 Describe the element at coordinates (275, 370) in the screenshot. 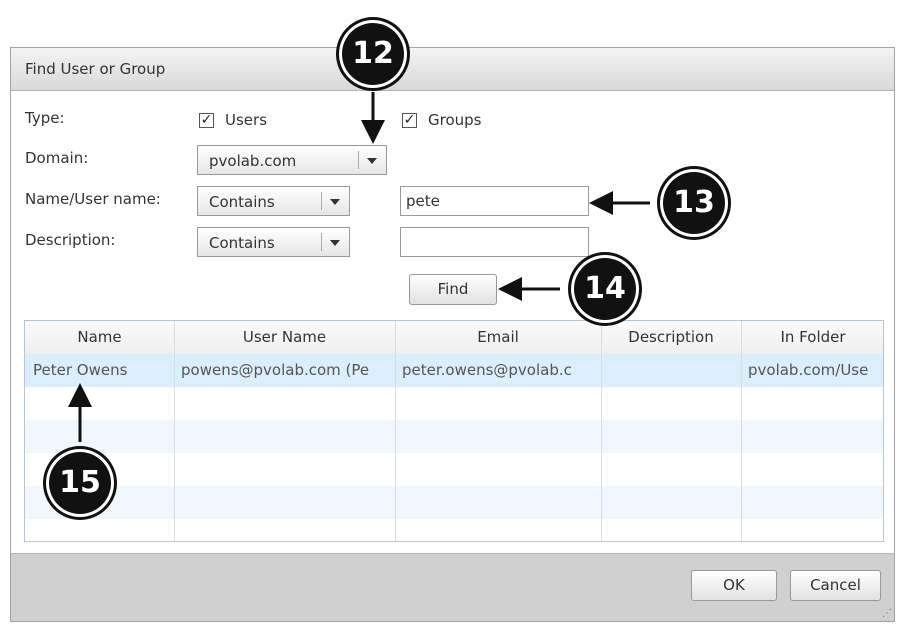

I see `cell-user-name: powens@pvolab.com (Pe` at that location.